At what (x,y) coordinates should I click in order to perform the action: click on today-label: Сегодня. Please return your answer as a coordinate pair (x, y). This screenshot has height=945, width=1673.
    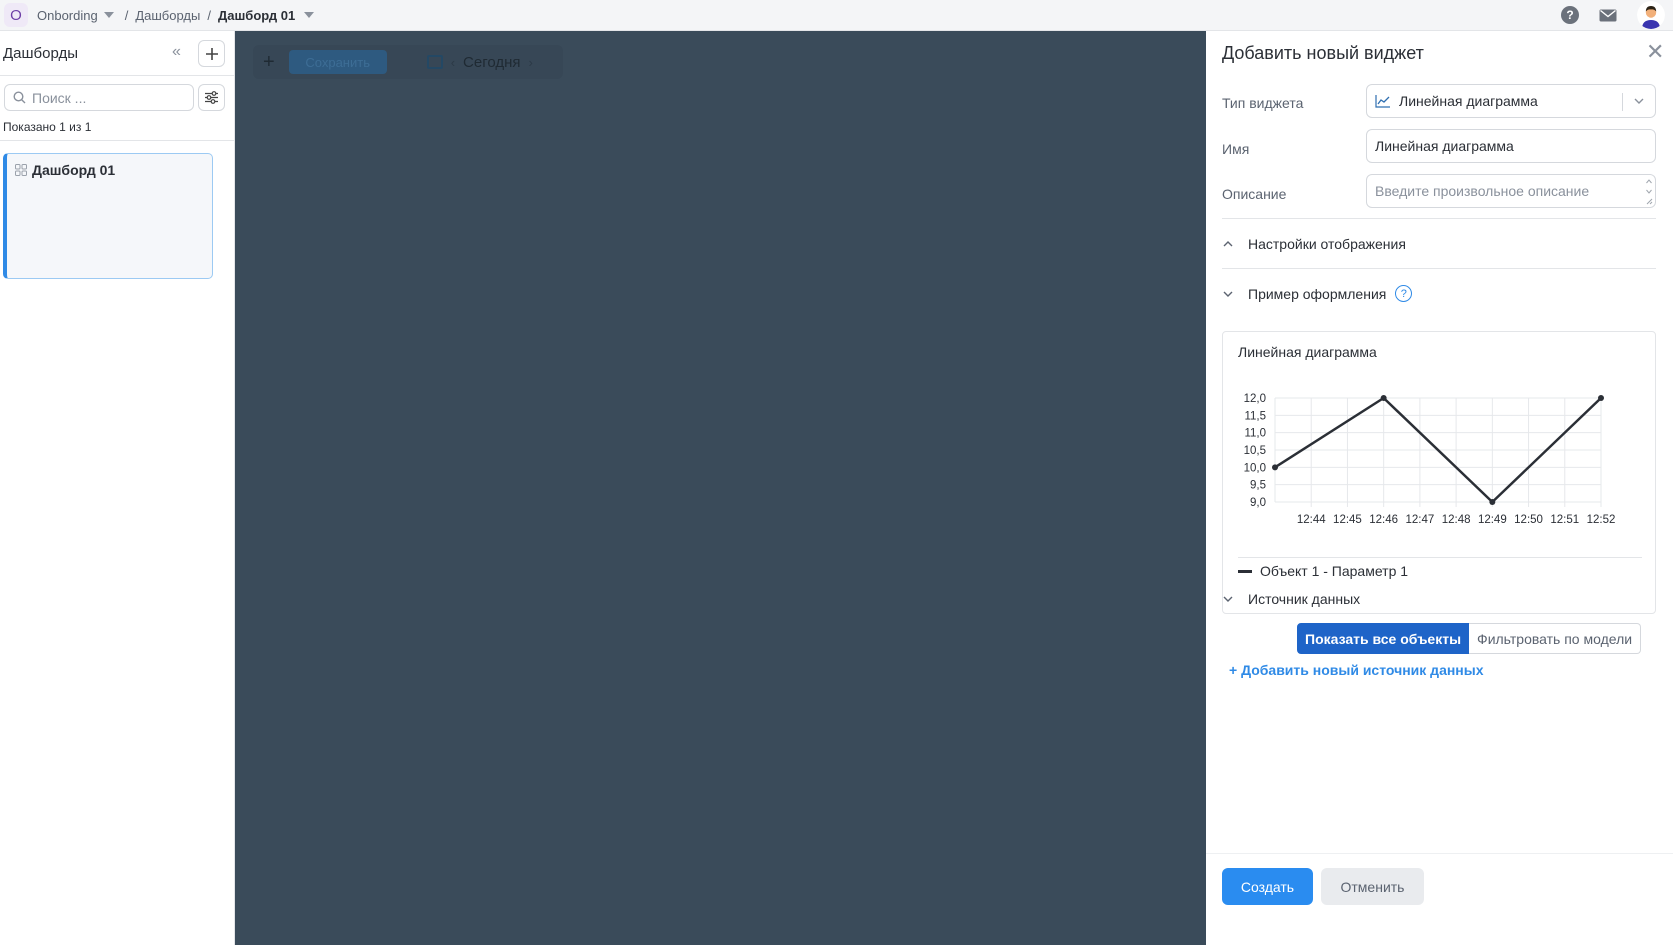
    Looking at the image, I should click on (492, 62).